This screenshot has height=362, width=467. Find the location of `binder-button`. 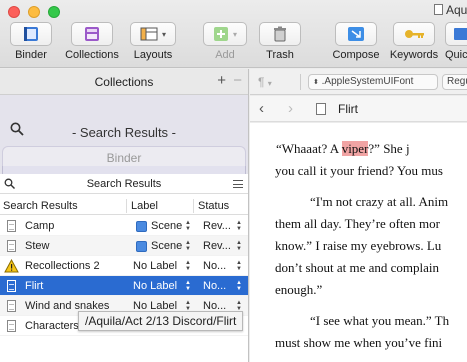

binder-button is located at coordinates (31, 34).